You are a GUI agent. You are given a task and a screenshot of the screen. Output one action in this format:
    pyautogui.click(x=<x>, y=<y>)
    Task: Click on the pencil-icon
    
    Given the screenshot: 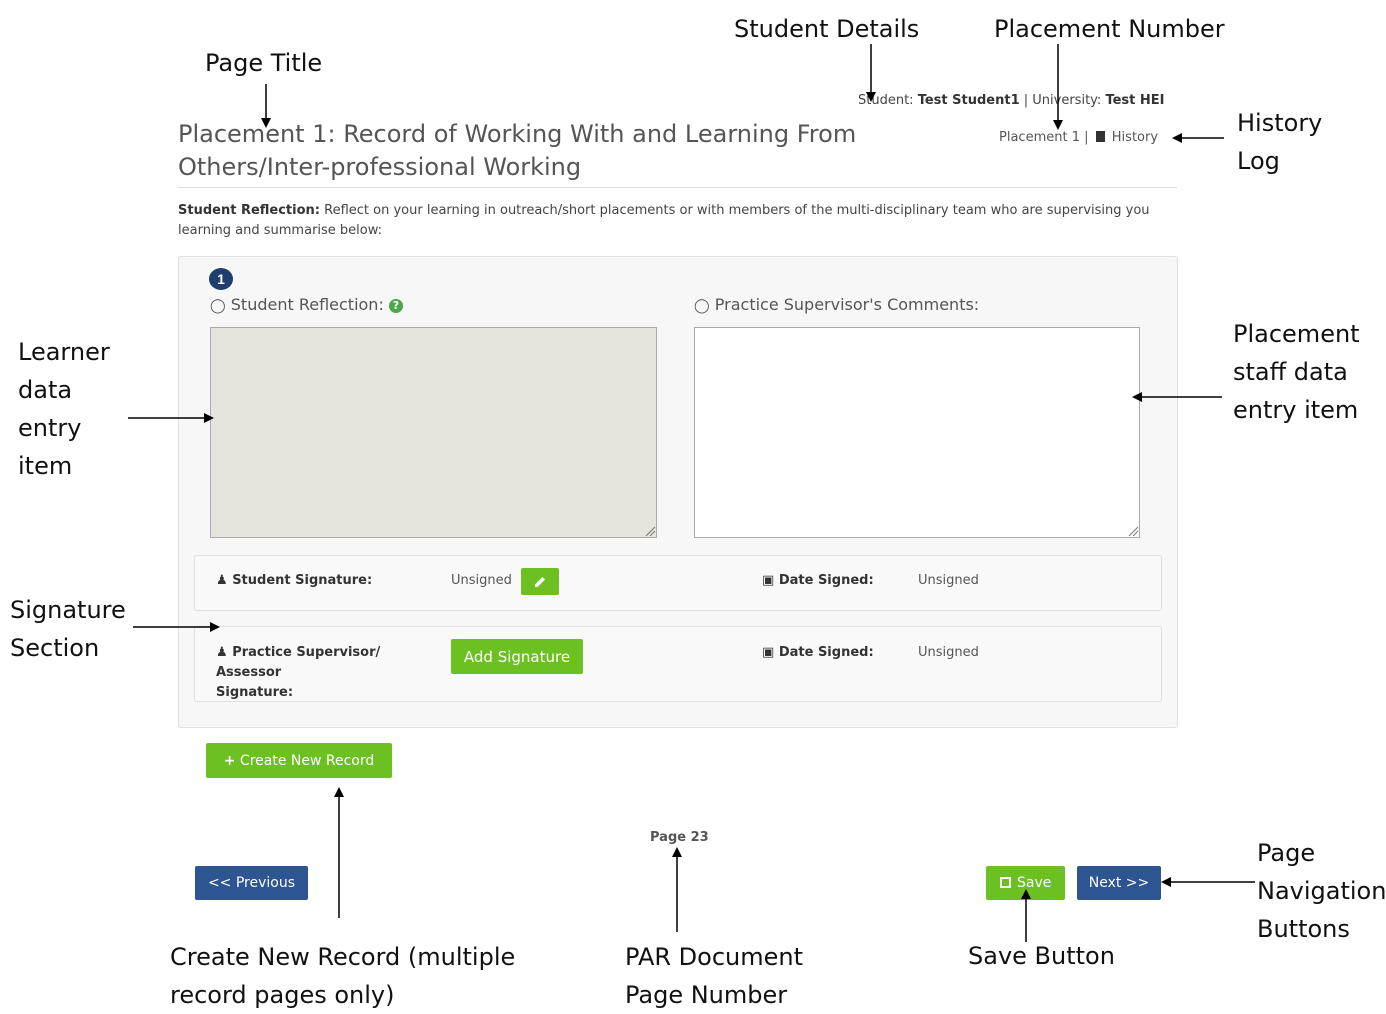 What is the action you would take?
    pyautogui.click(x=540, y=581)
    